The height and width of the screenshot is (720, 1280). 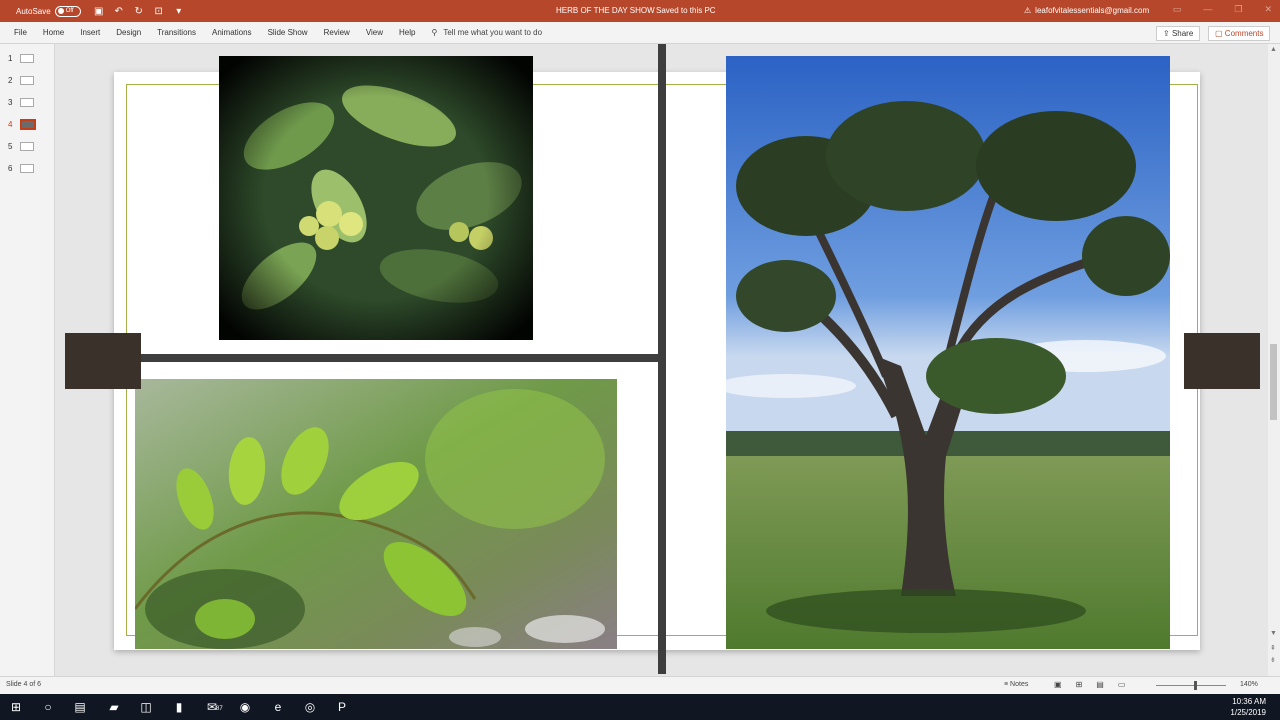 I want to click on tab-review: Review, so click(x=337, y=32).